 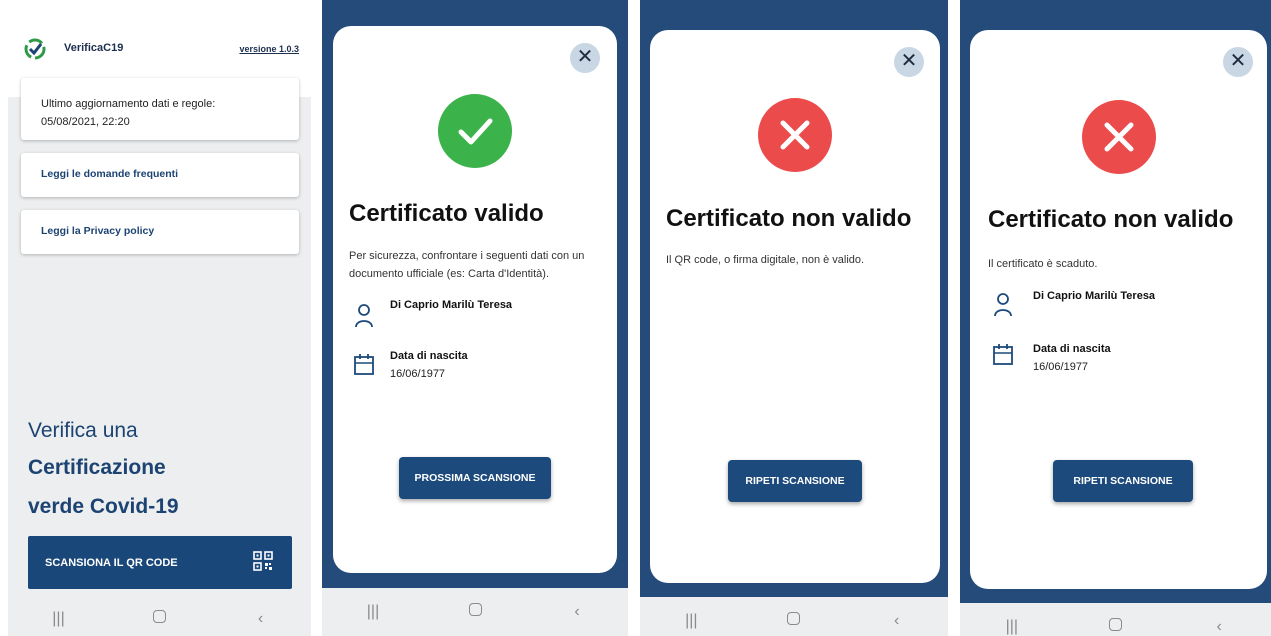 I want to click on result-title: Certificato valido, so click(x=446, y=213).